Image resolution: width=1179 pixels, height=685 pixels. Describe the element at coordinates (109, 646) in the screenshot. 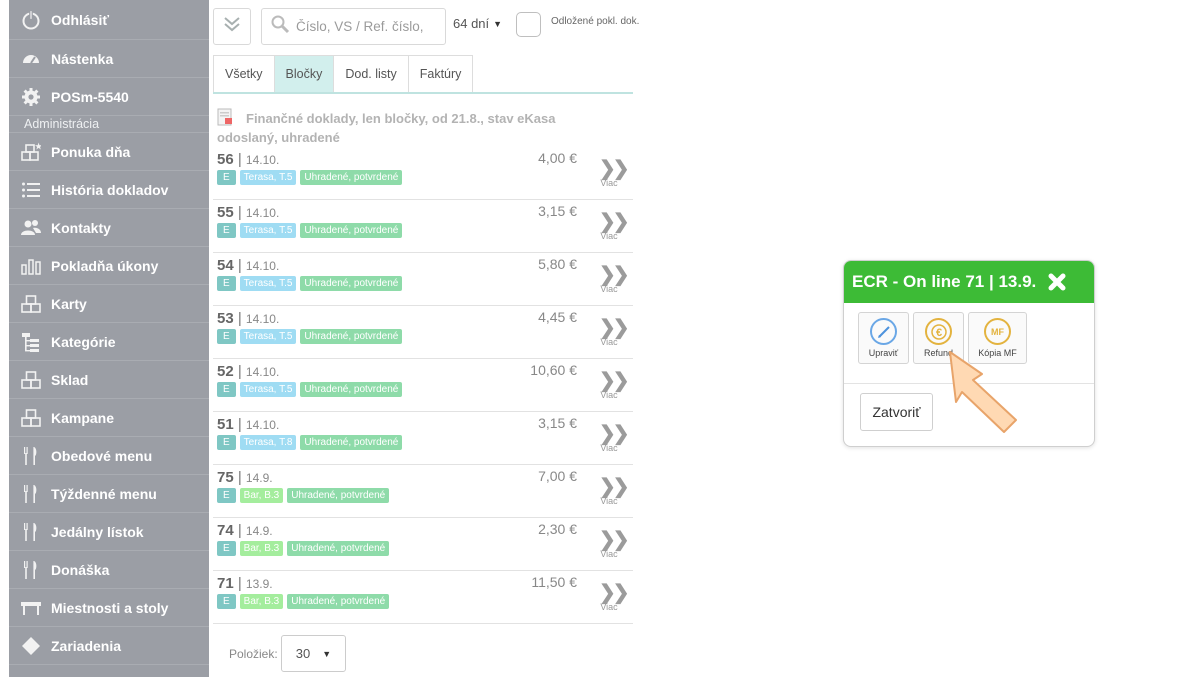

I see `sidebar-item-devices: Zariadenia` at that location.